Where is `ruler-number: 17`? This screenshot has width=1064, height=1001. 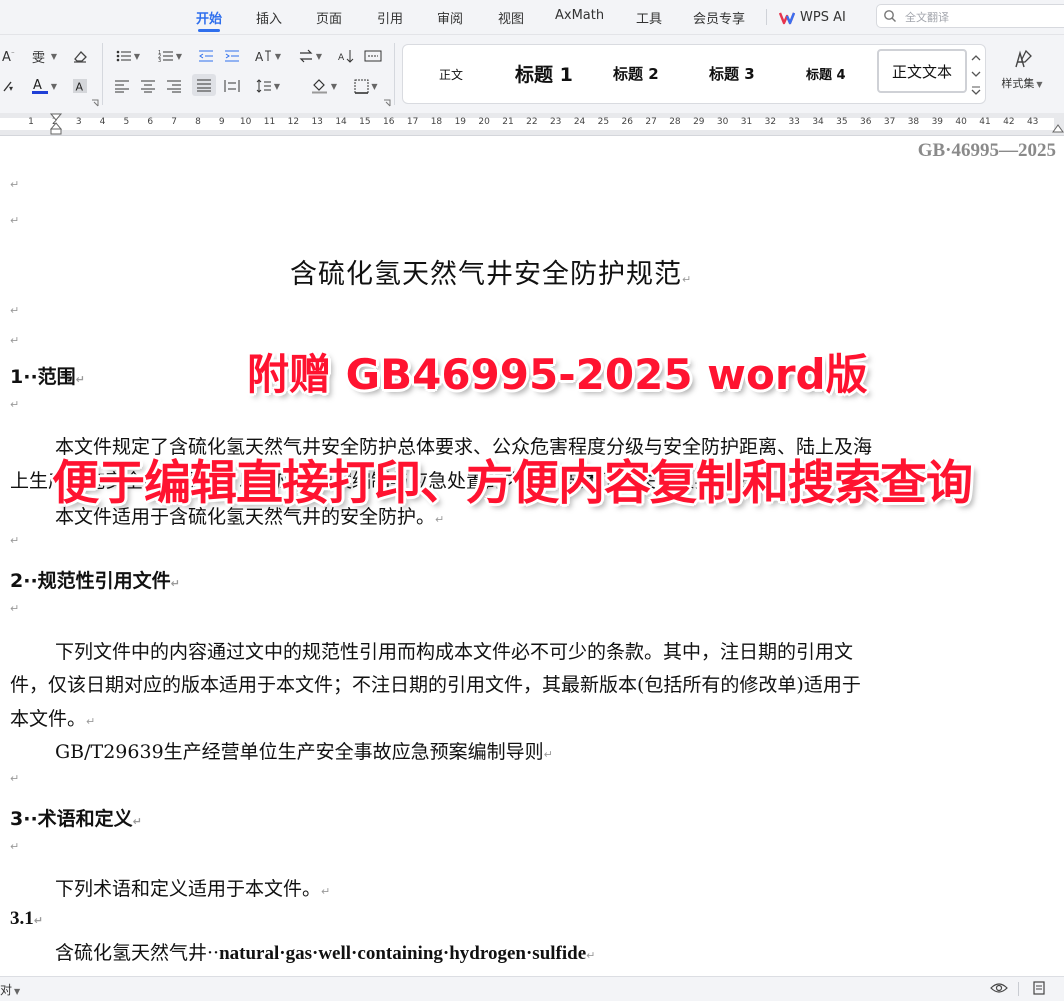 ruler-number: 17 is located at coordinates (412, 122).